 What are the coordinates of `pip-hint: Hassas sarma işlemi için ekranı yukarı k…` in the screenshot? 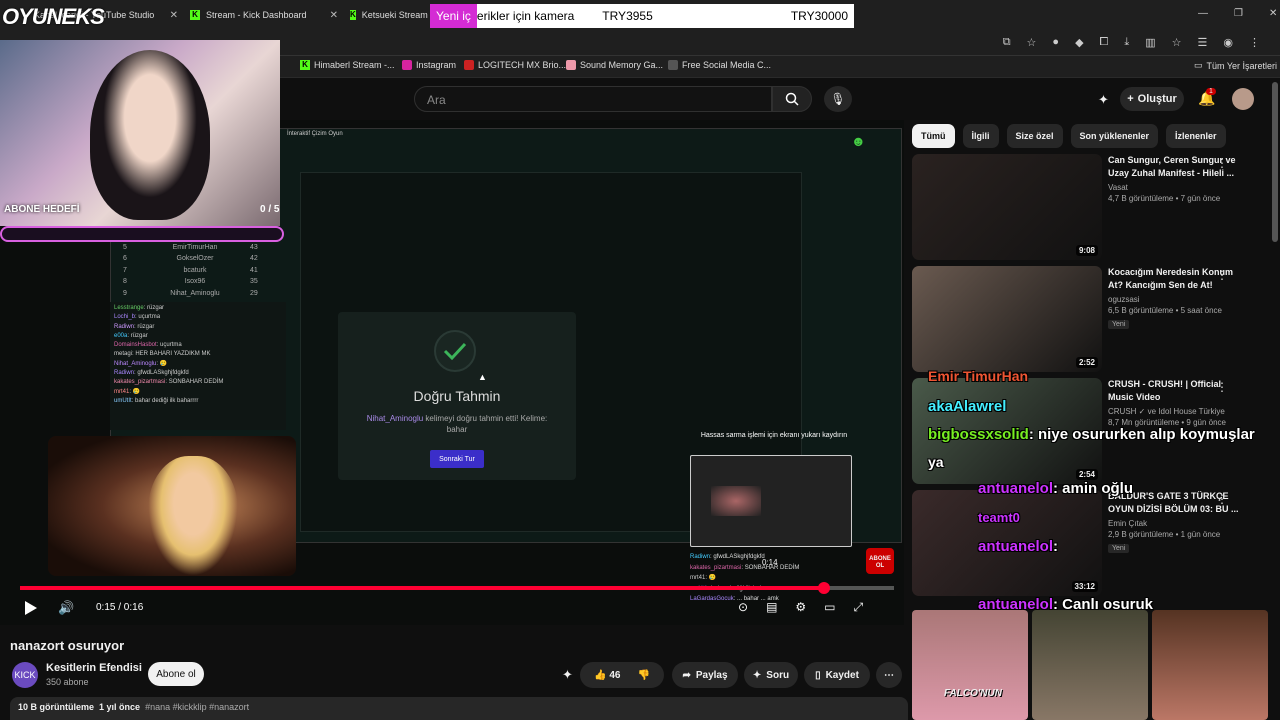 It's located at (774, 435).